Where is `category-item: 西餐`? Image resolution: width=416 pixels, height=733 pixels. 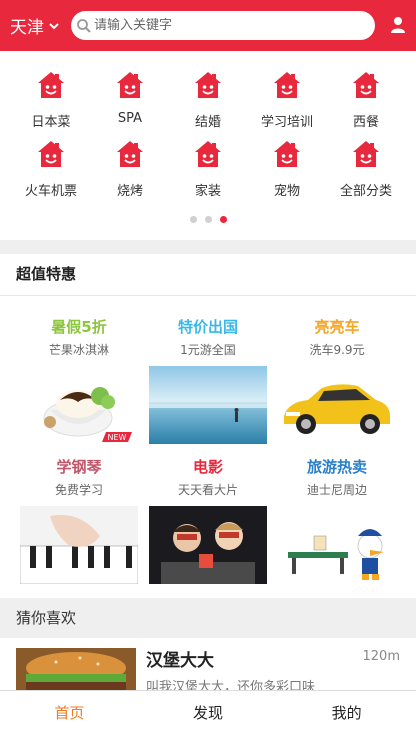
category-item: 西餐 is located at coordinates (366, 99).